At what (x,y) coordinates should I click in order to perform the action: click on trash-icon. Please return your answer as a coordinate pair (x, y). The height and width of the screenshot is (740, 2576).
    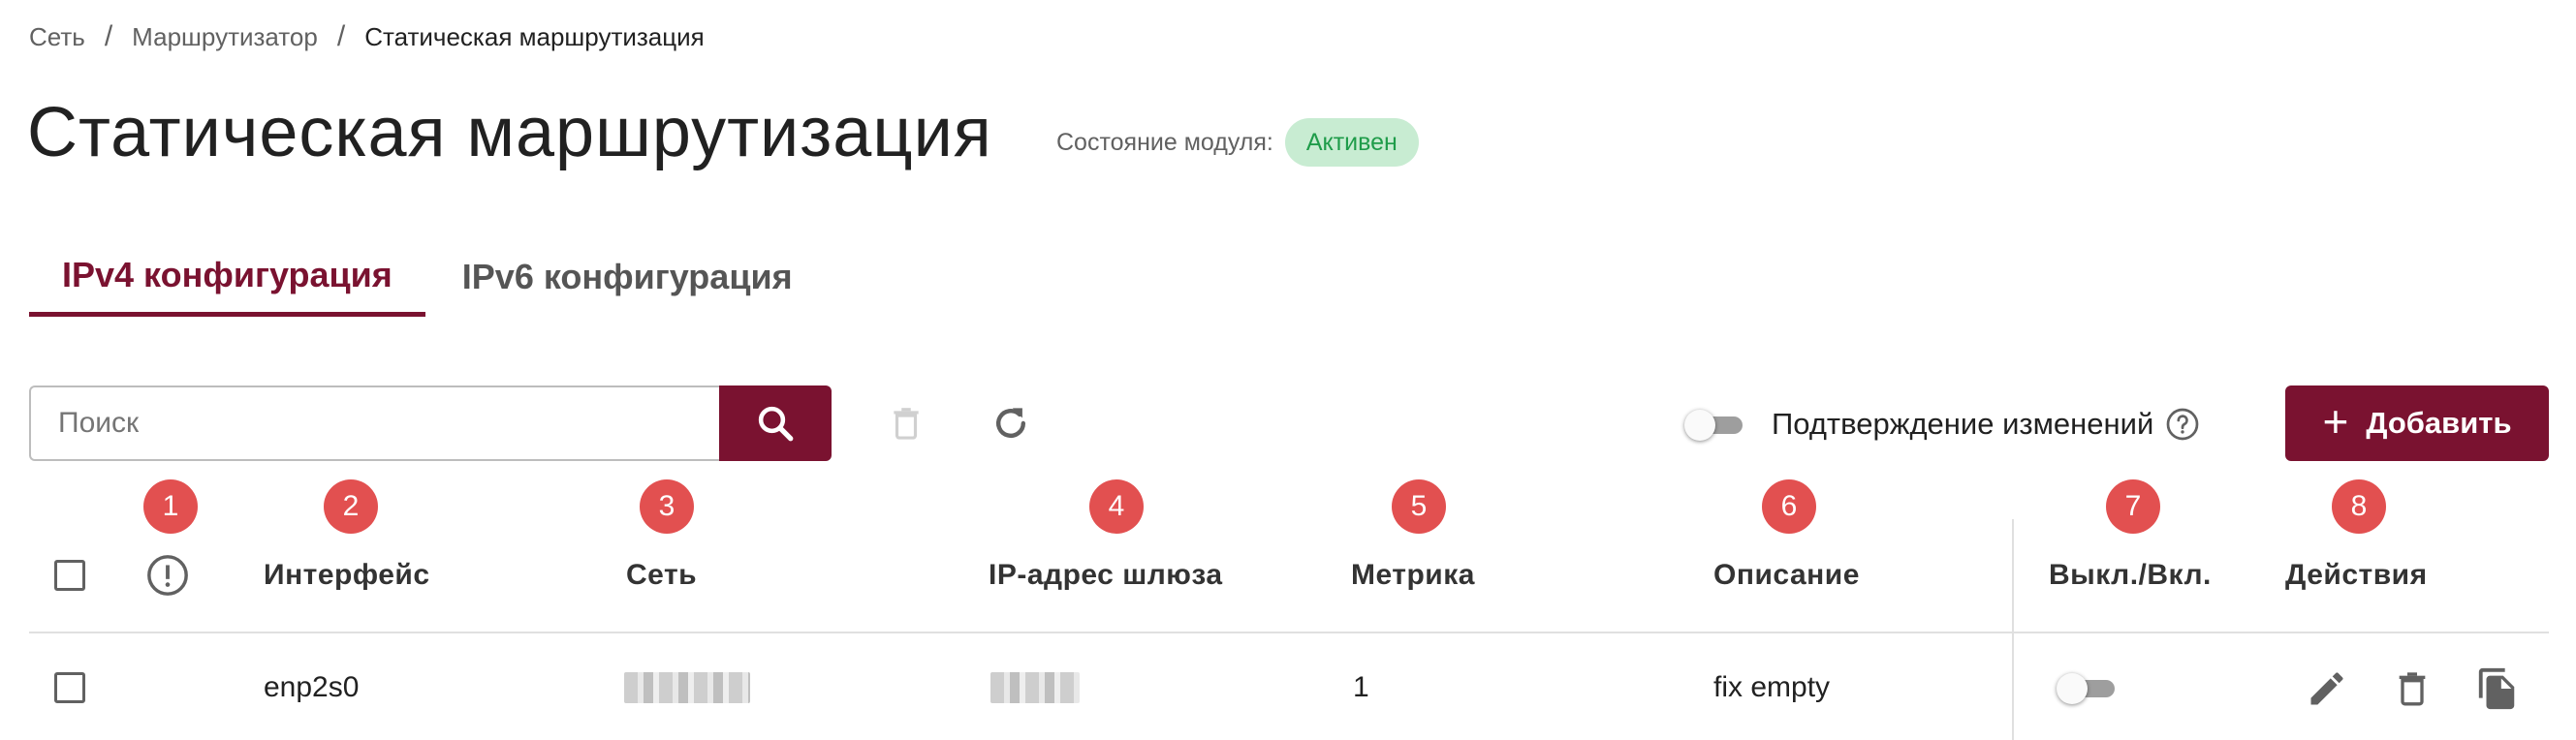
    Looking at the image, I should click on (906, 424).